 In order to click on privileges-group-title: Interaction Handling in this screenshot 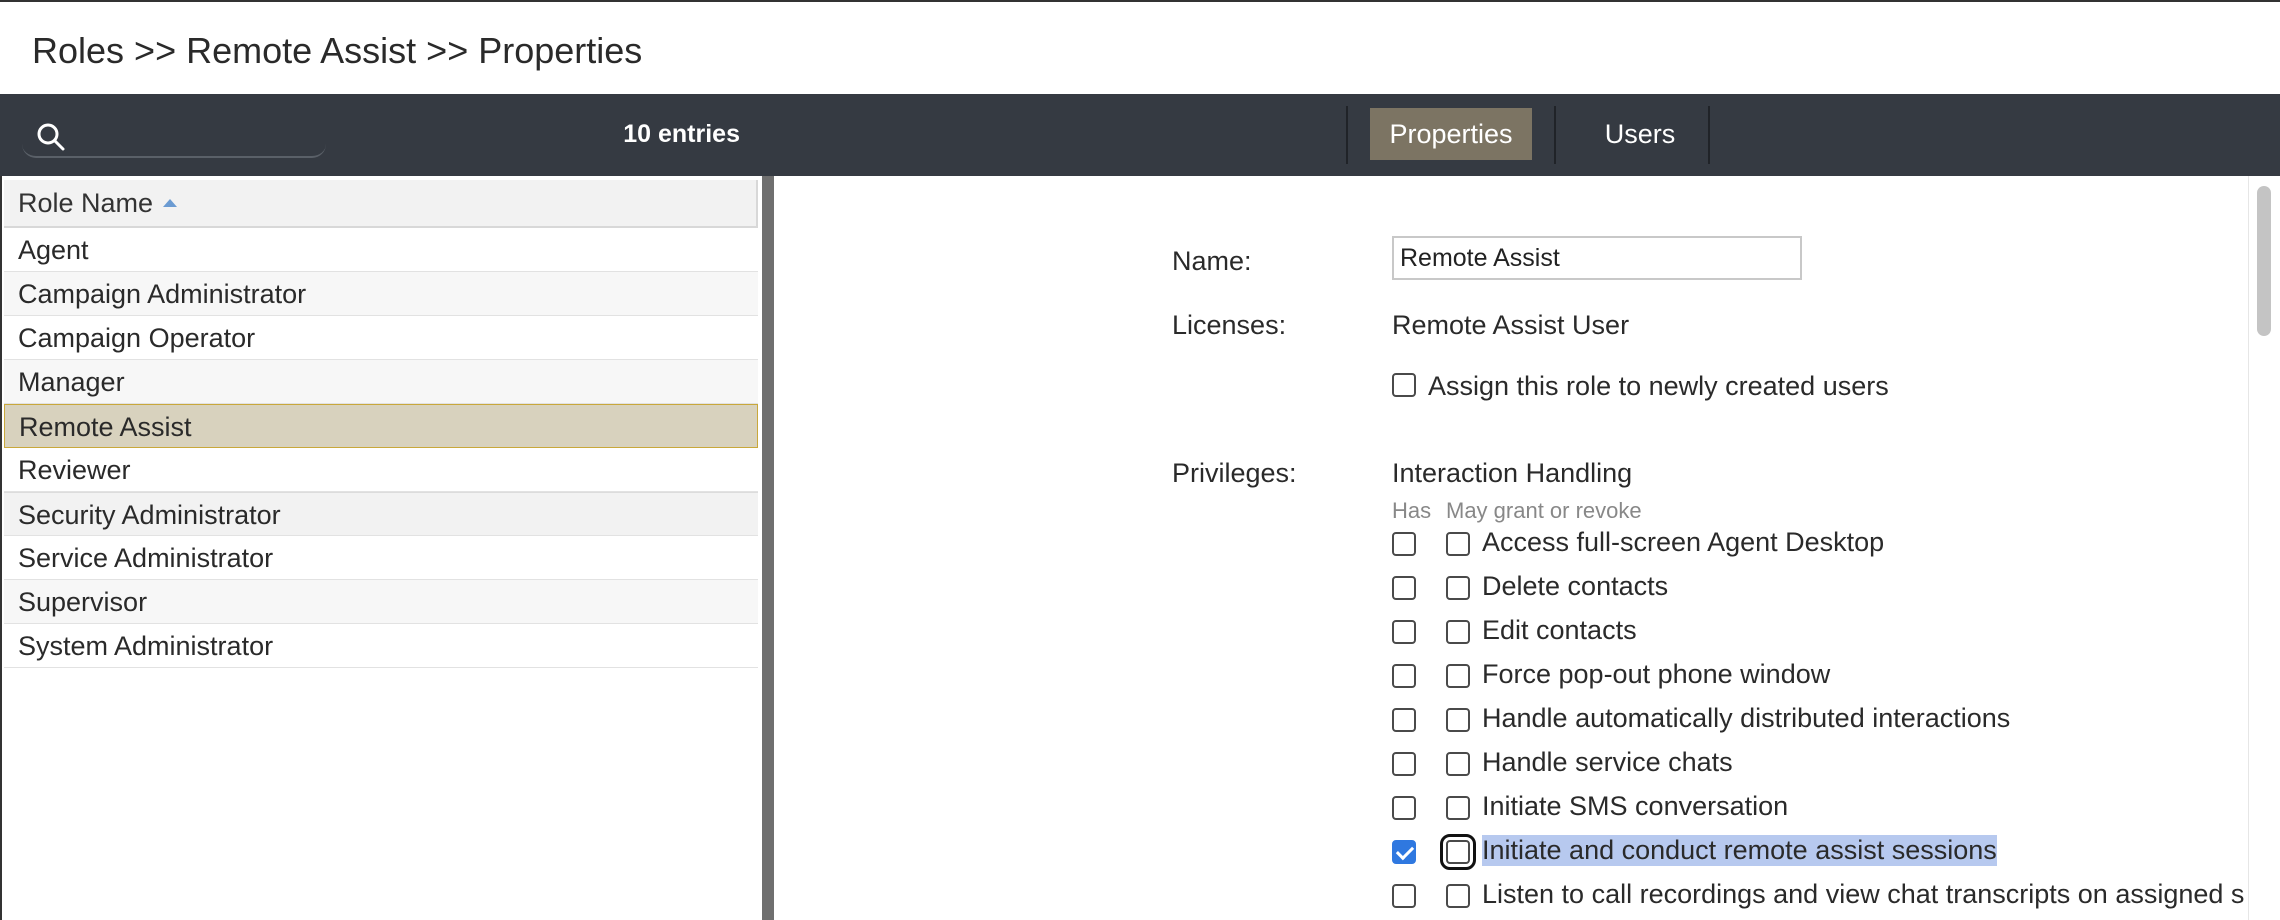, I will do `click(1512, 473)`.